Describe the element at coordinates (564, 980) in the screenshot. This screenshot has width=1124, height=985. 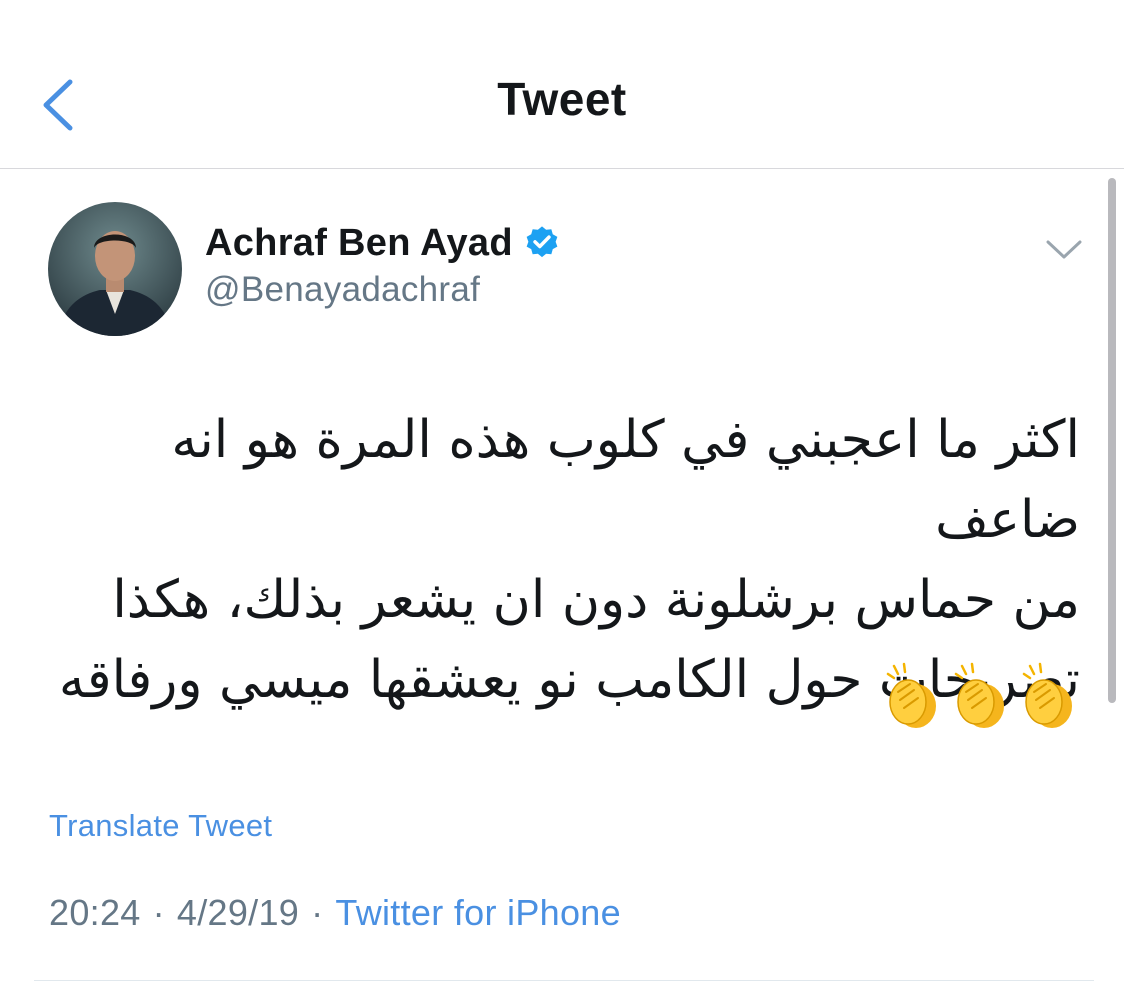
I see `divider` at that location.